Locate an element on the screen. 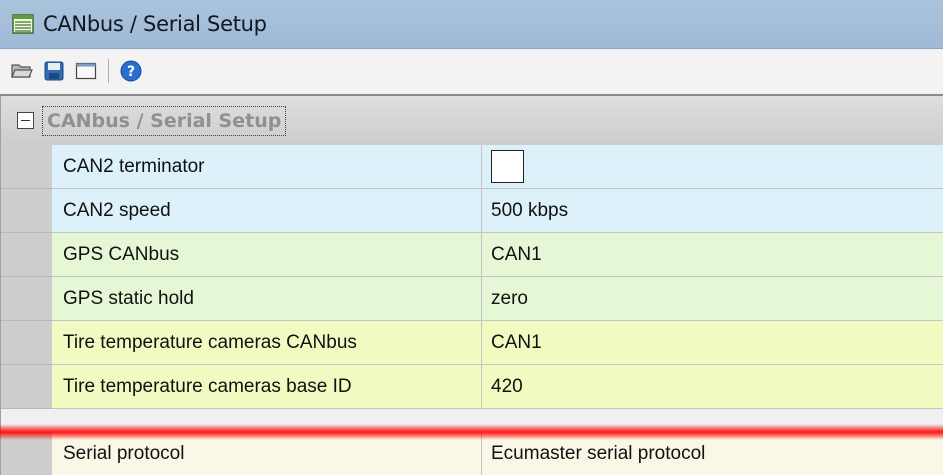 The width and height of the screenshot is (943, 475). property-name: Tire temperature cameras CANbus is located at coordinates (267, 343).